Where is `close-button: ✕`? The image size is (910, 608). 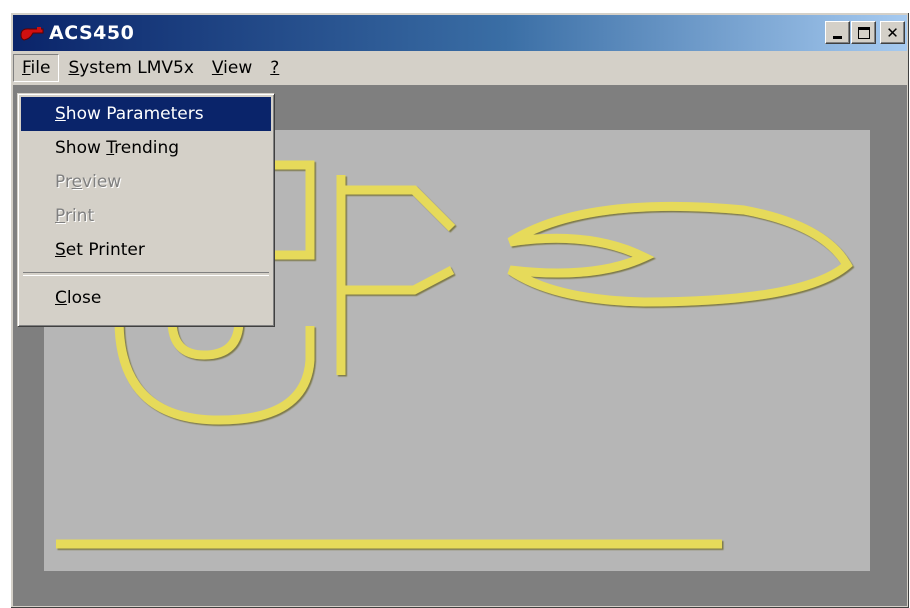 close-button: ✕ is located at coordinates (892, 32).